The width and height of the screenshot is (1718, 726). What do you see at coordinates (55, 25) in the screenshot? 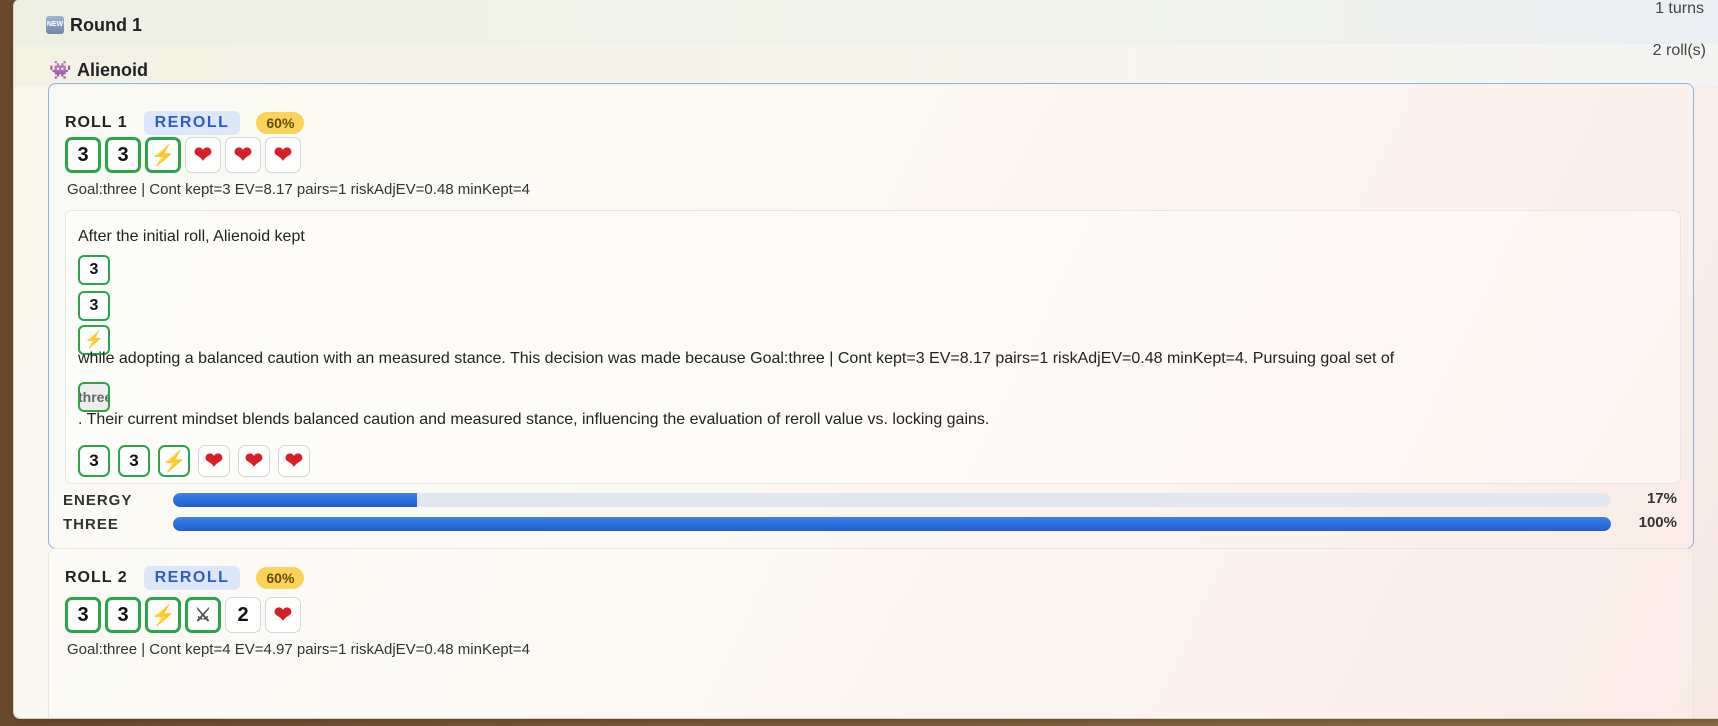
I see `new-badge-icon: NEW` at bounding box center [55, 25].